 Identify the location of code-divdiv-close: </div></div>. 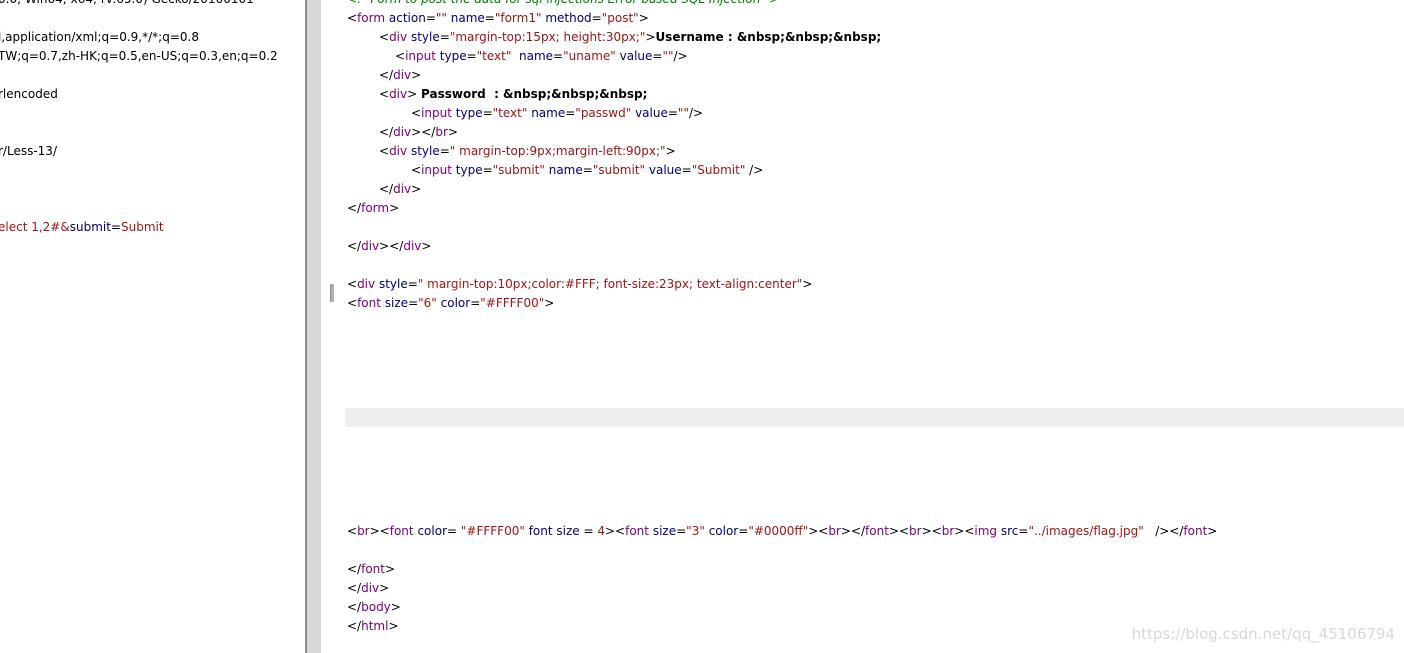
(389, 246).